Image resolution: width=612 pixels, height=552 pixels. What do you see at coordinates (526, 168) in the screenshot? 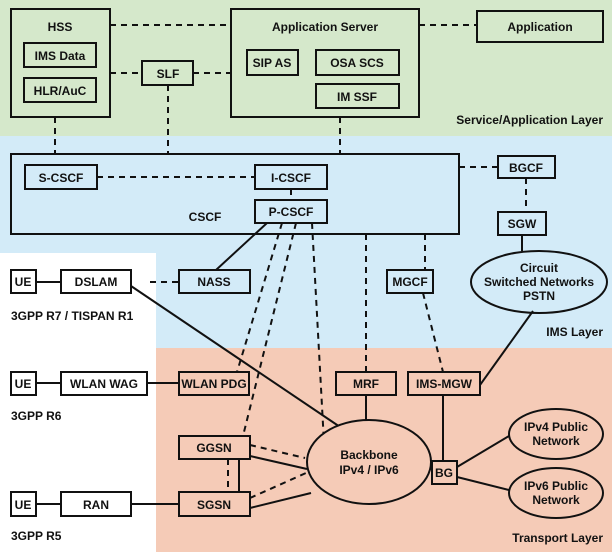
I see `bgcf-label: BGCF` at bounding box center [526, 168].